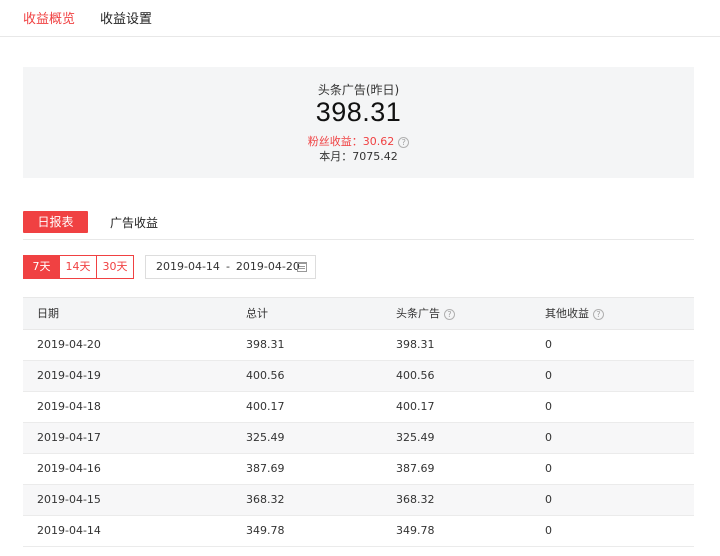  I want to click on calendar-icon, so click(302, 267).